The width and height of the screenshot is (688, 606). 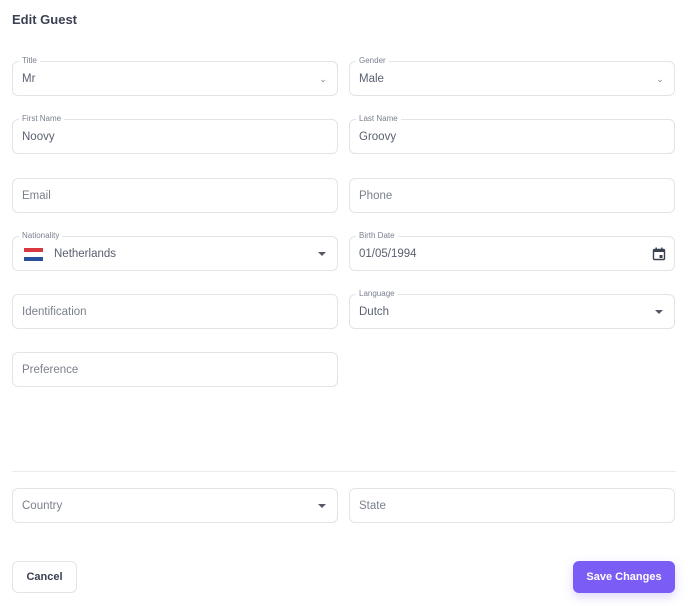 What do you see at coordinates (175, 311) in the screenshot?
I see `identification-field: Identification` at bounding box center [175, 311].